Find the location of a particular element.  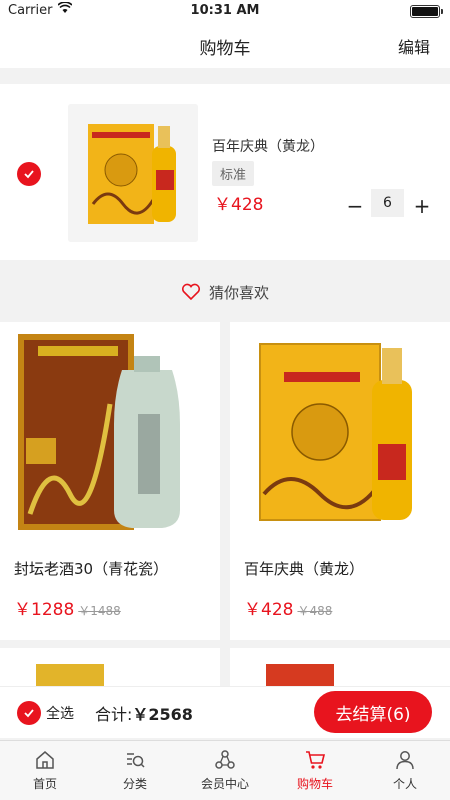

nav-bar: 购物车 编辑 is located at coordinates (225, 45).